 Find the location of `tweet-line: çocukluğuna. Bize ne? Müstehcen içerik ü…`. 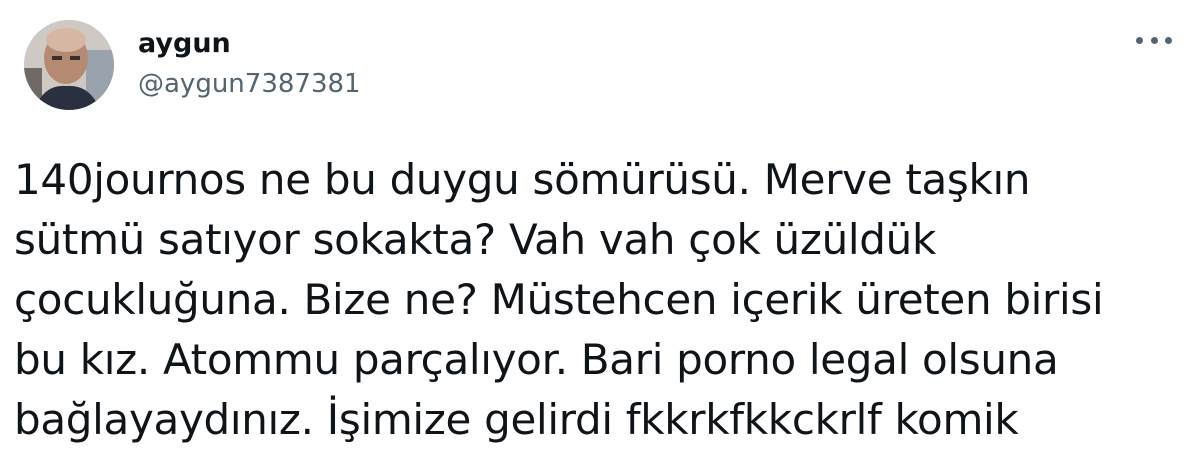

tweet-line: çocukluğuna. Bize ne? Müstehcen içerik ü… is located at coordinates (559, 299).